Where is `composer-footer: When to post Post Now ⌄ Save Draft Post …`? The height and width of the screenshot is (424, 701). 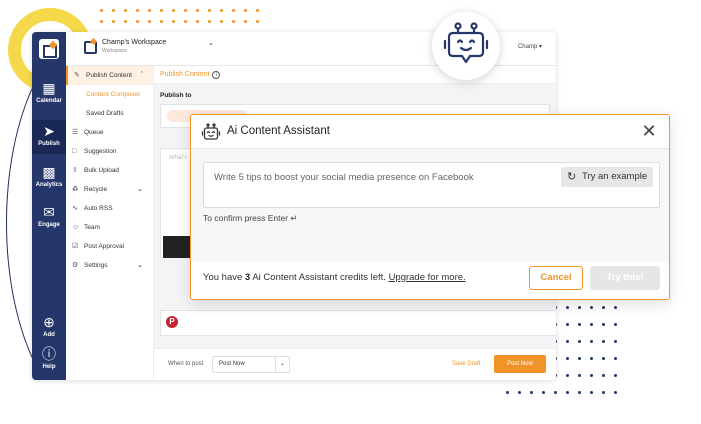 composer-footer: When to post Post Now ⌄ Save Draft Post … is located at coordinates (355, 364).